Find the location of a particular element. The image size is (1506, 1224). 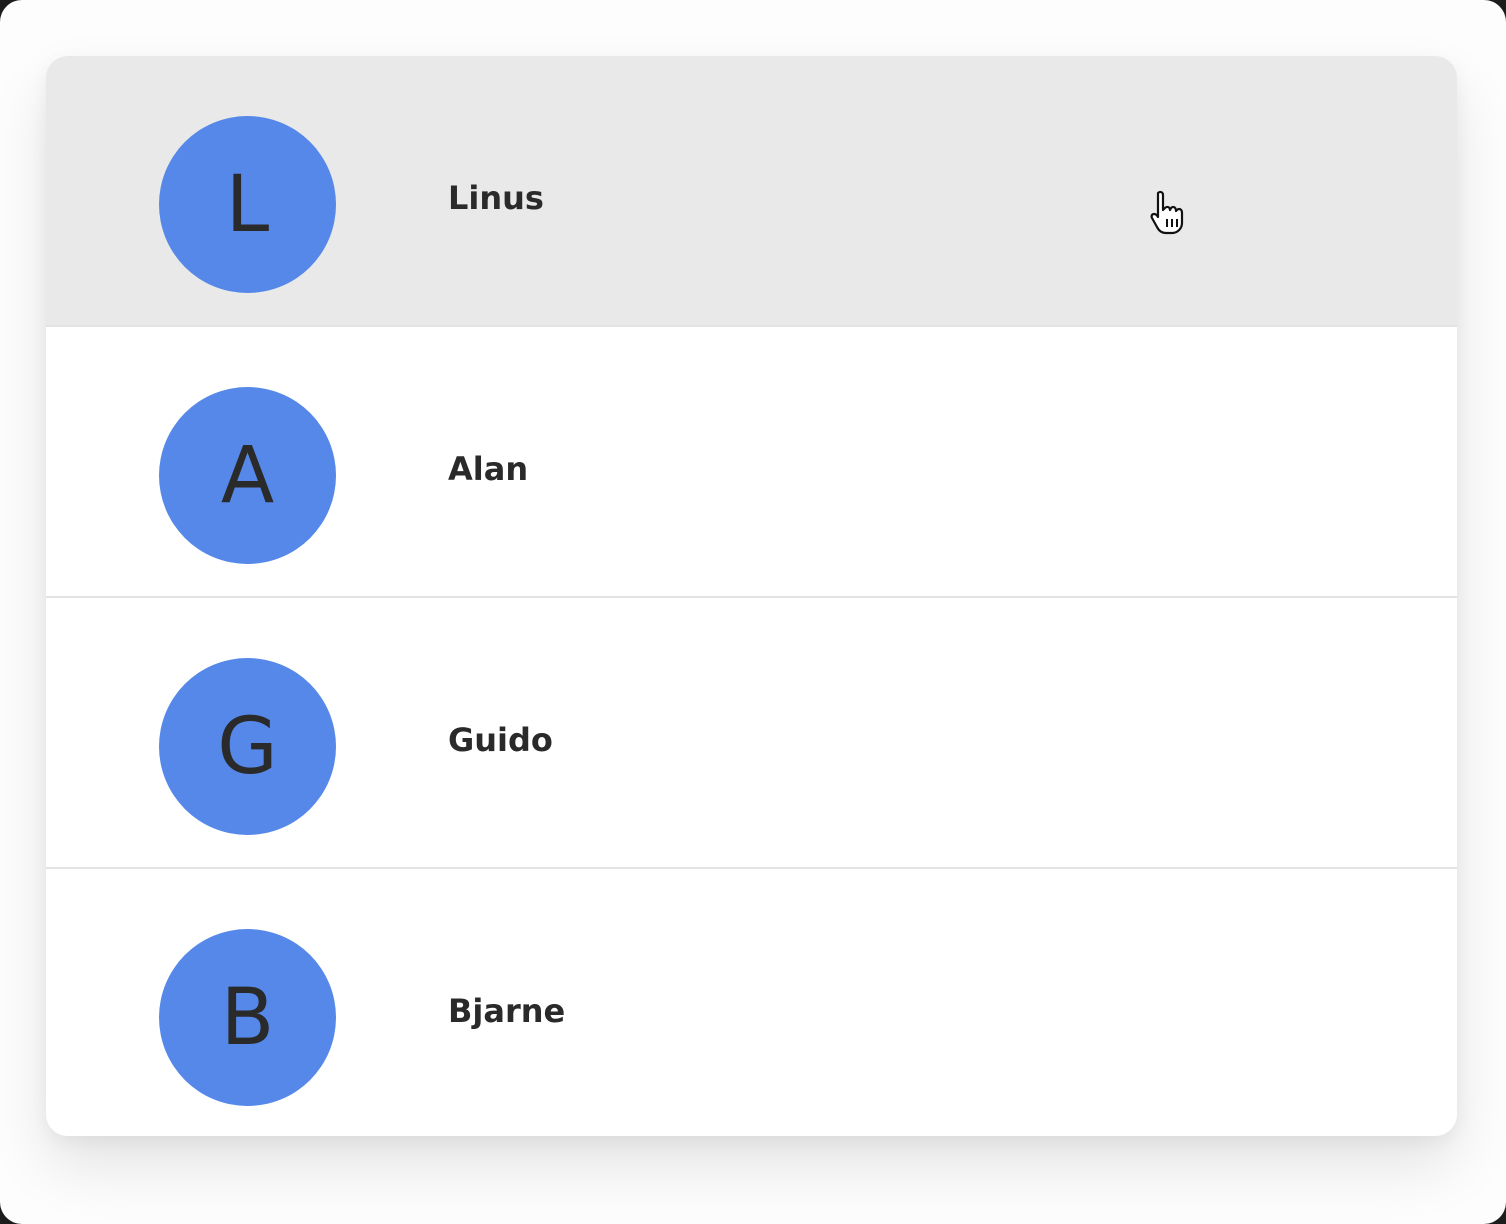

avatar-initial: L is located at coordinates (247, 204).